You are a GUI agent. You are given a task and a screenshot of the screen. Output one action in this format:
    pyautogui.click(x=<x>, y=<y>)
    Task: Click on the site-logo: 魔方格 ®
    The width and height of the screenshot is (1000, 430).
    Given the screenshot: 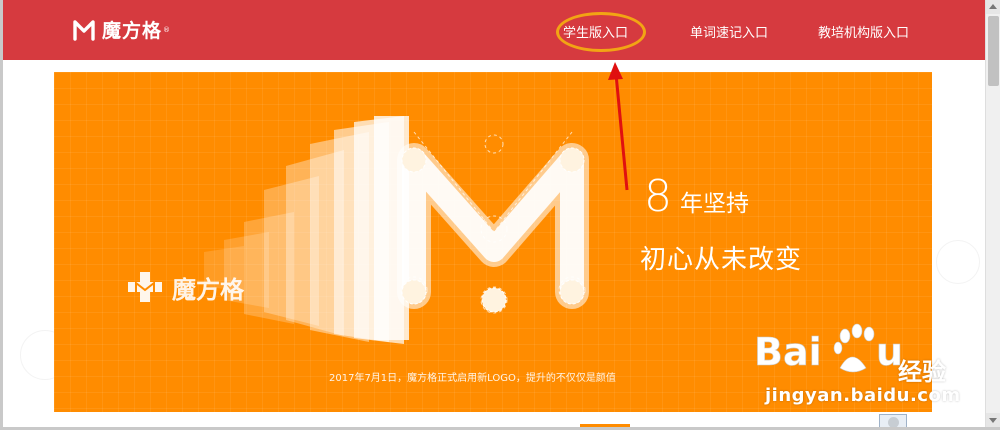 What is the action you would take?
    pyautogui.click(x=121, y=29)
    